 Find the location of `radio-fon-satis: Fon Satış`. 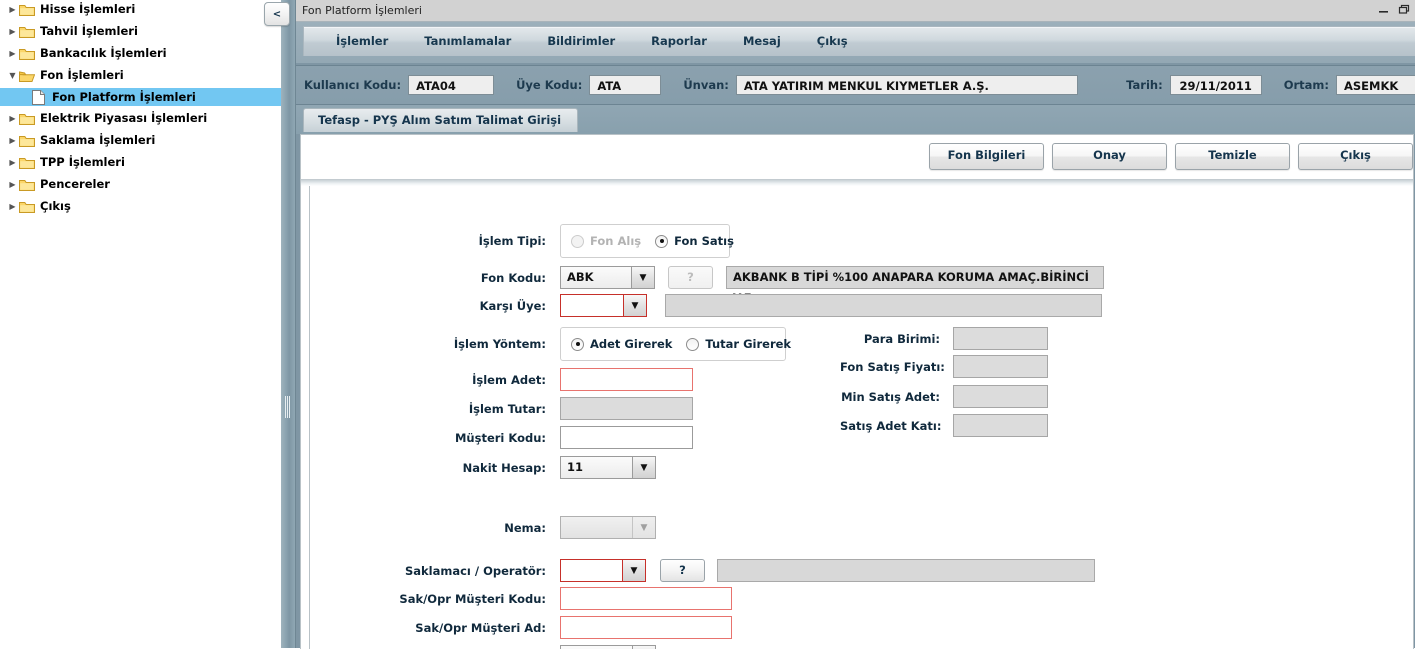

radio-fon-satis: Fon Satış is located at coordinates (694, 241).